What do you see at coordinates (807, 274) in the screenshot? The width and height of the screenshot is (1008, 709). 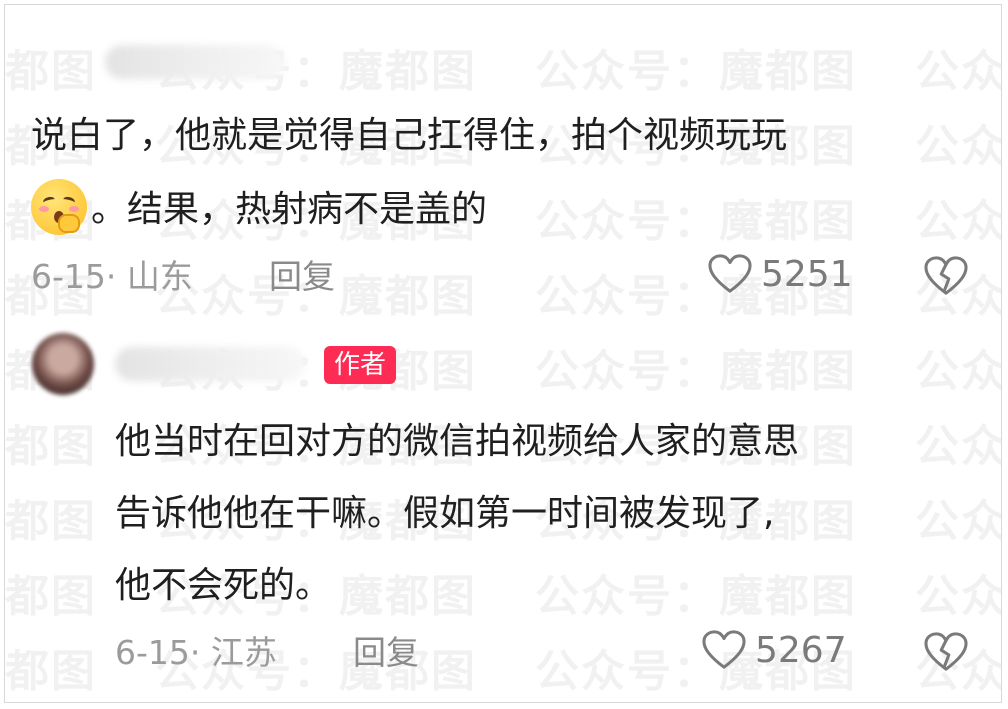 I see `like-count: 5251` at bounding box center [807, 274].